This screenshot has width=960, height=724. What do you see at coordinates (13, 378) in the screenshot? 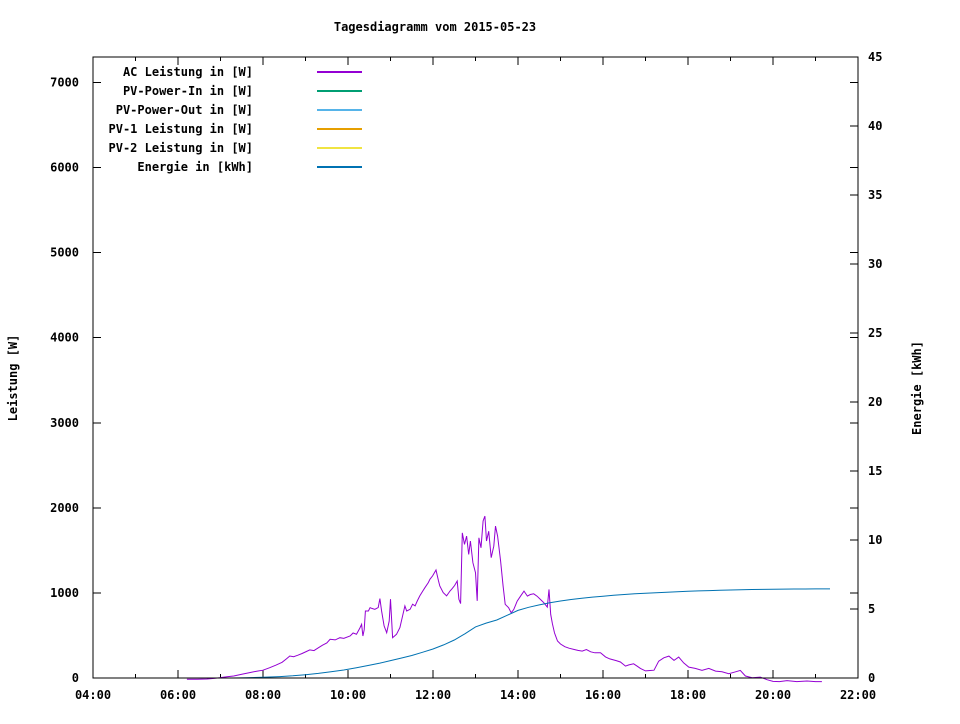
I see `y-axis-title: Leistung [W]` at bounding box center [13, 378].